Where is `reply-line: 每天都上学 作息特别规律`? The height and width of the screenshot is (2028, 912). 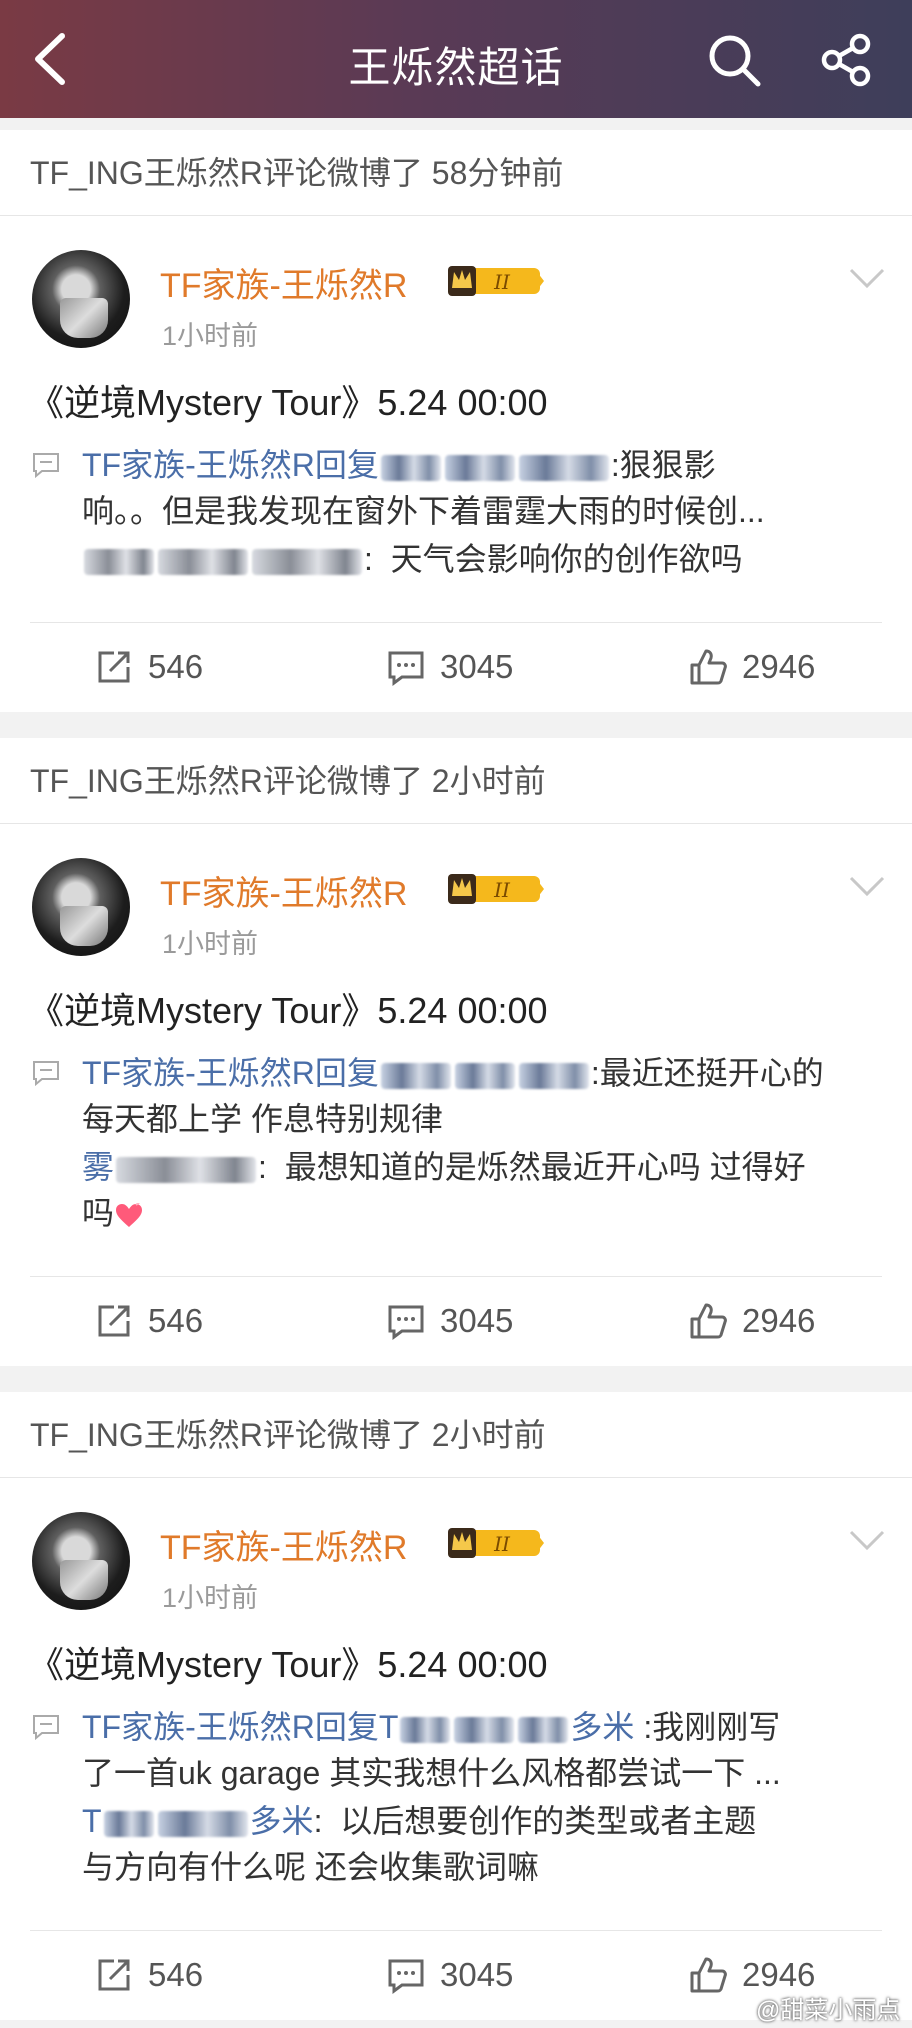 reply-line: 每天都上学 作息特别规律 is located at coordinates (262, 1119).